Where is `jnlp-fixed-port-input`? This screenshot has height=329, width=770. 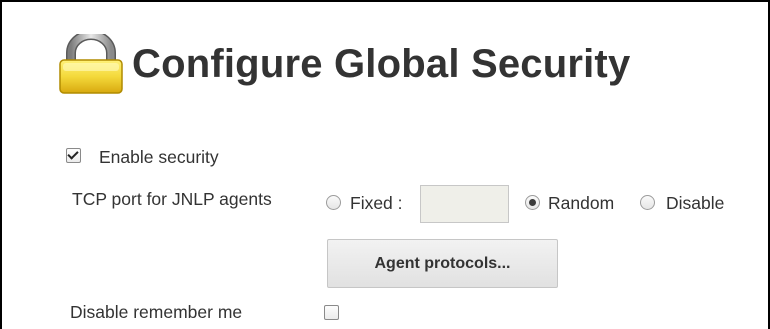 jnlp-fixed-port-input is located at coordinates (464, 204).